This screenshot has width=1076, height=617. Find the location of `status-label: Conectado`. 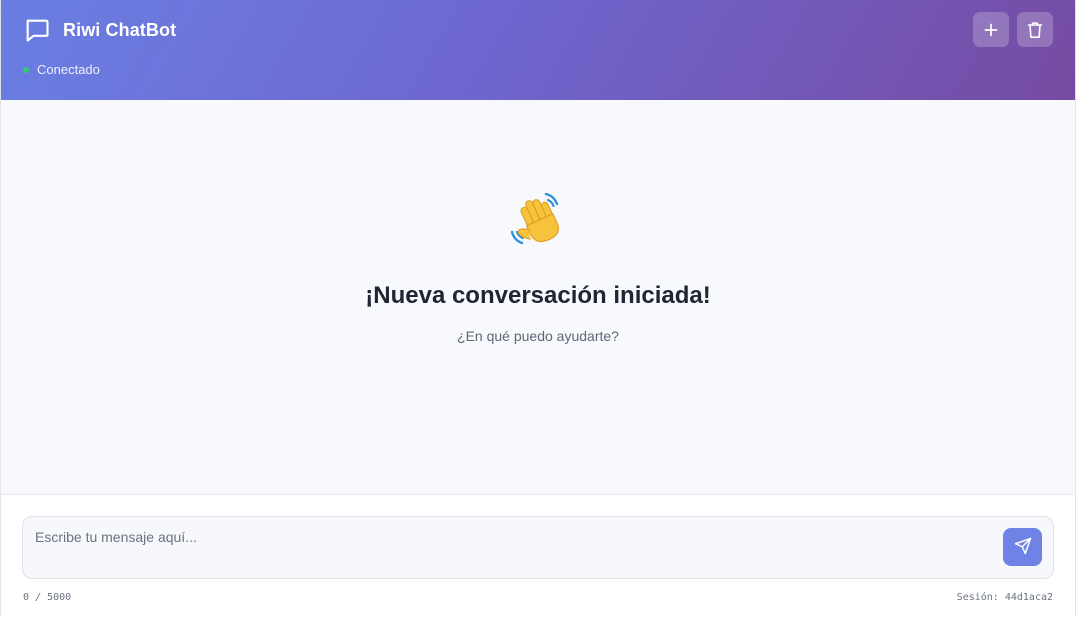

status-label: Conectado is located at coordinates (68, 69).